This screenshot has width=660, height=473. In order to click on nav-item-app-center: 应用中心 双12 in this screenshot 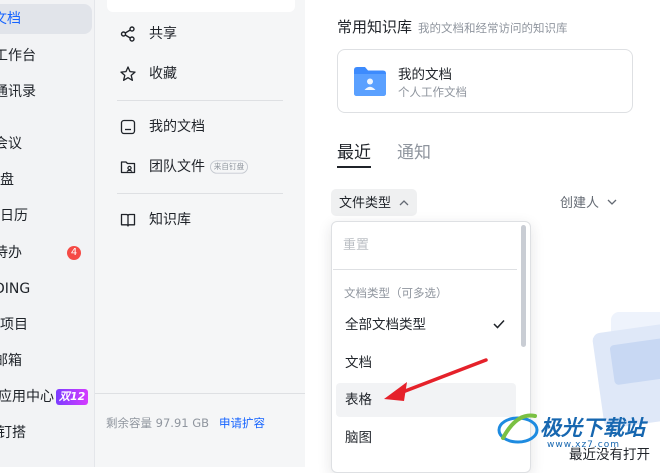, I will do `click(44, 397)`.